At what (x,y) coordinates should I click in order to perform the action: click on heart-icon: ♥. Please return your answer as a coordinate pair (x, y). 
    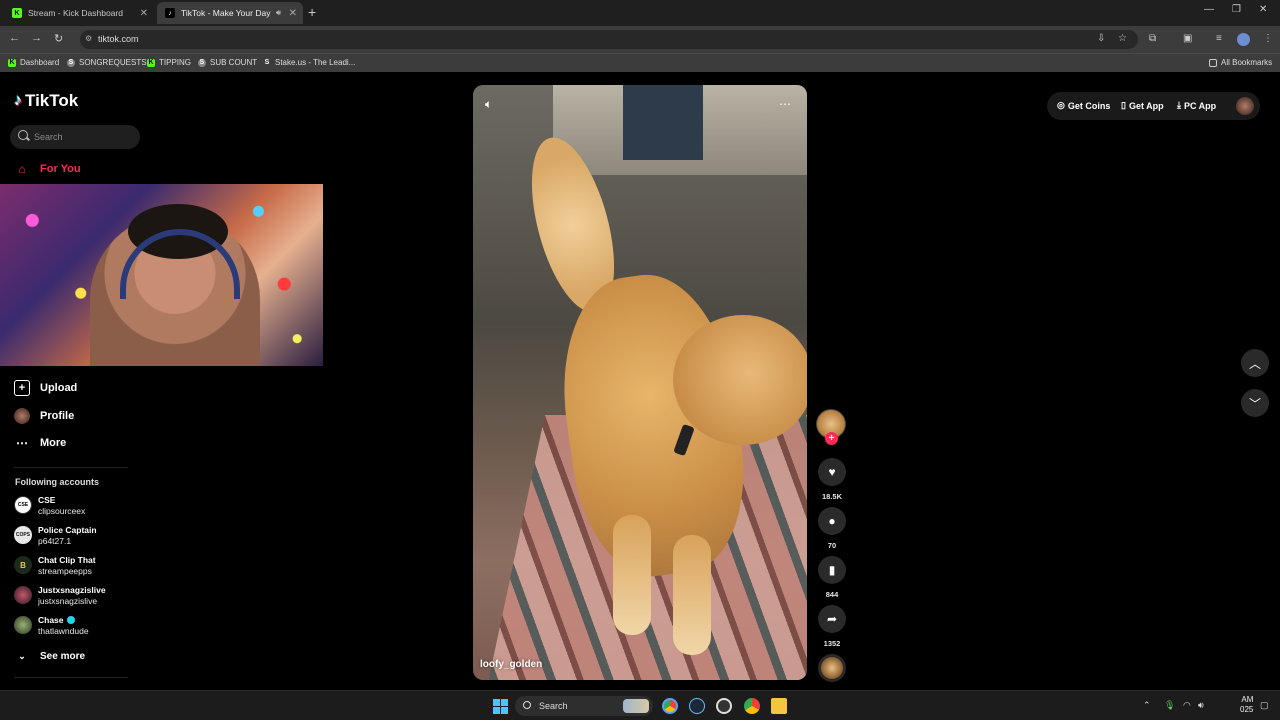
    Looking at the image, I should click on (832, 472).